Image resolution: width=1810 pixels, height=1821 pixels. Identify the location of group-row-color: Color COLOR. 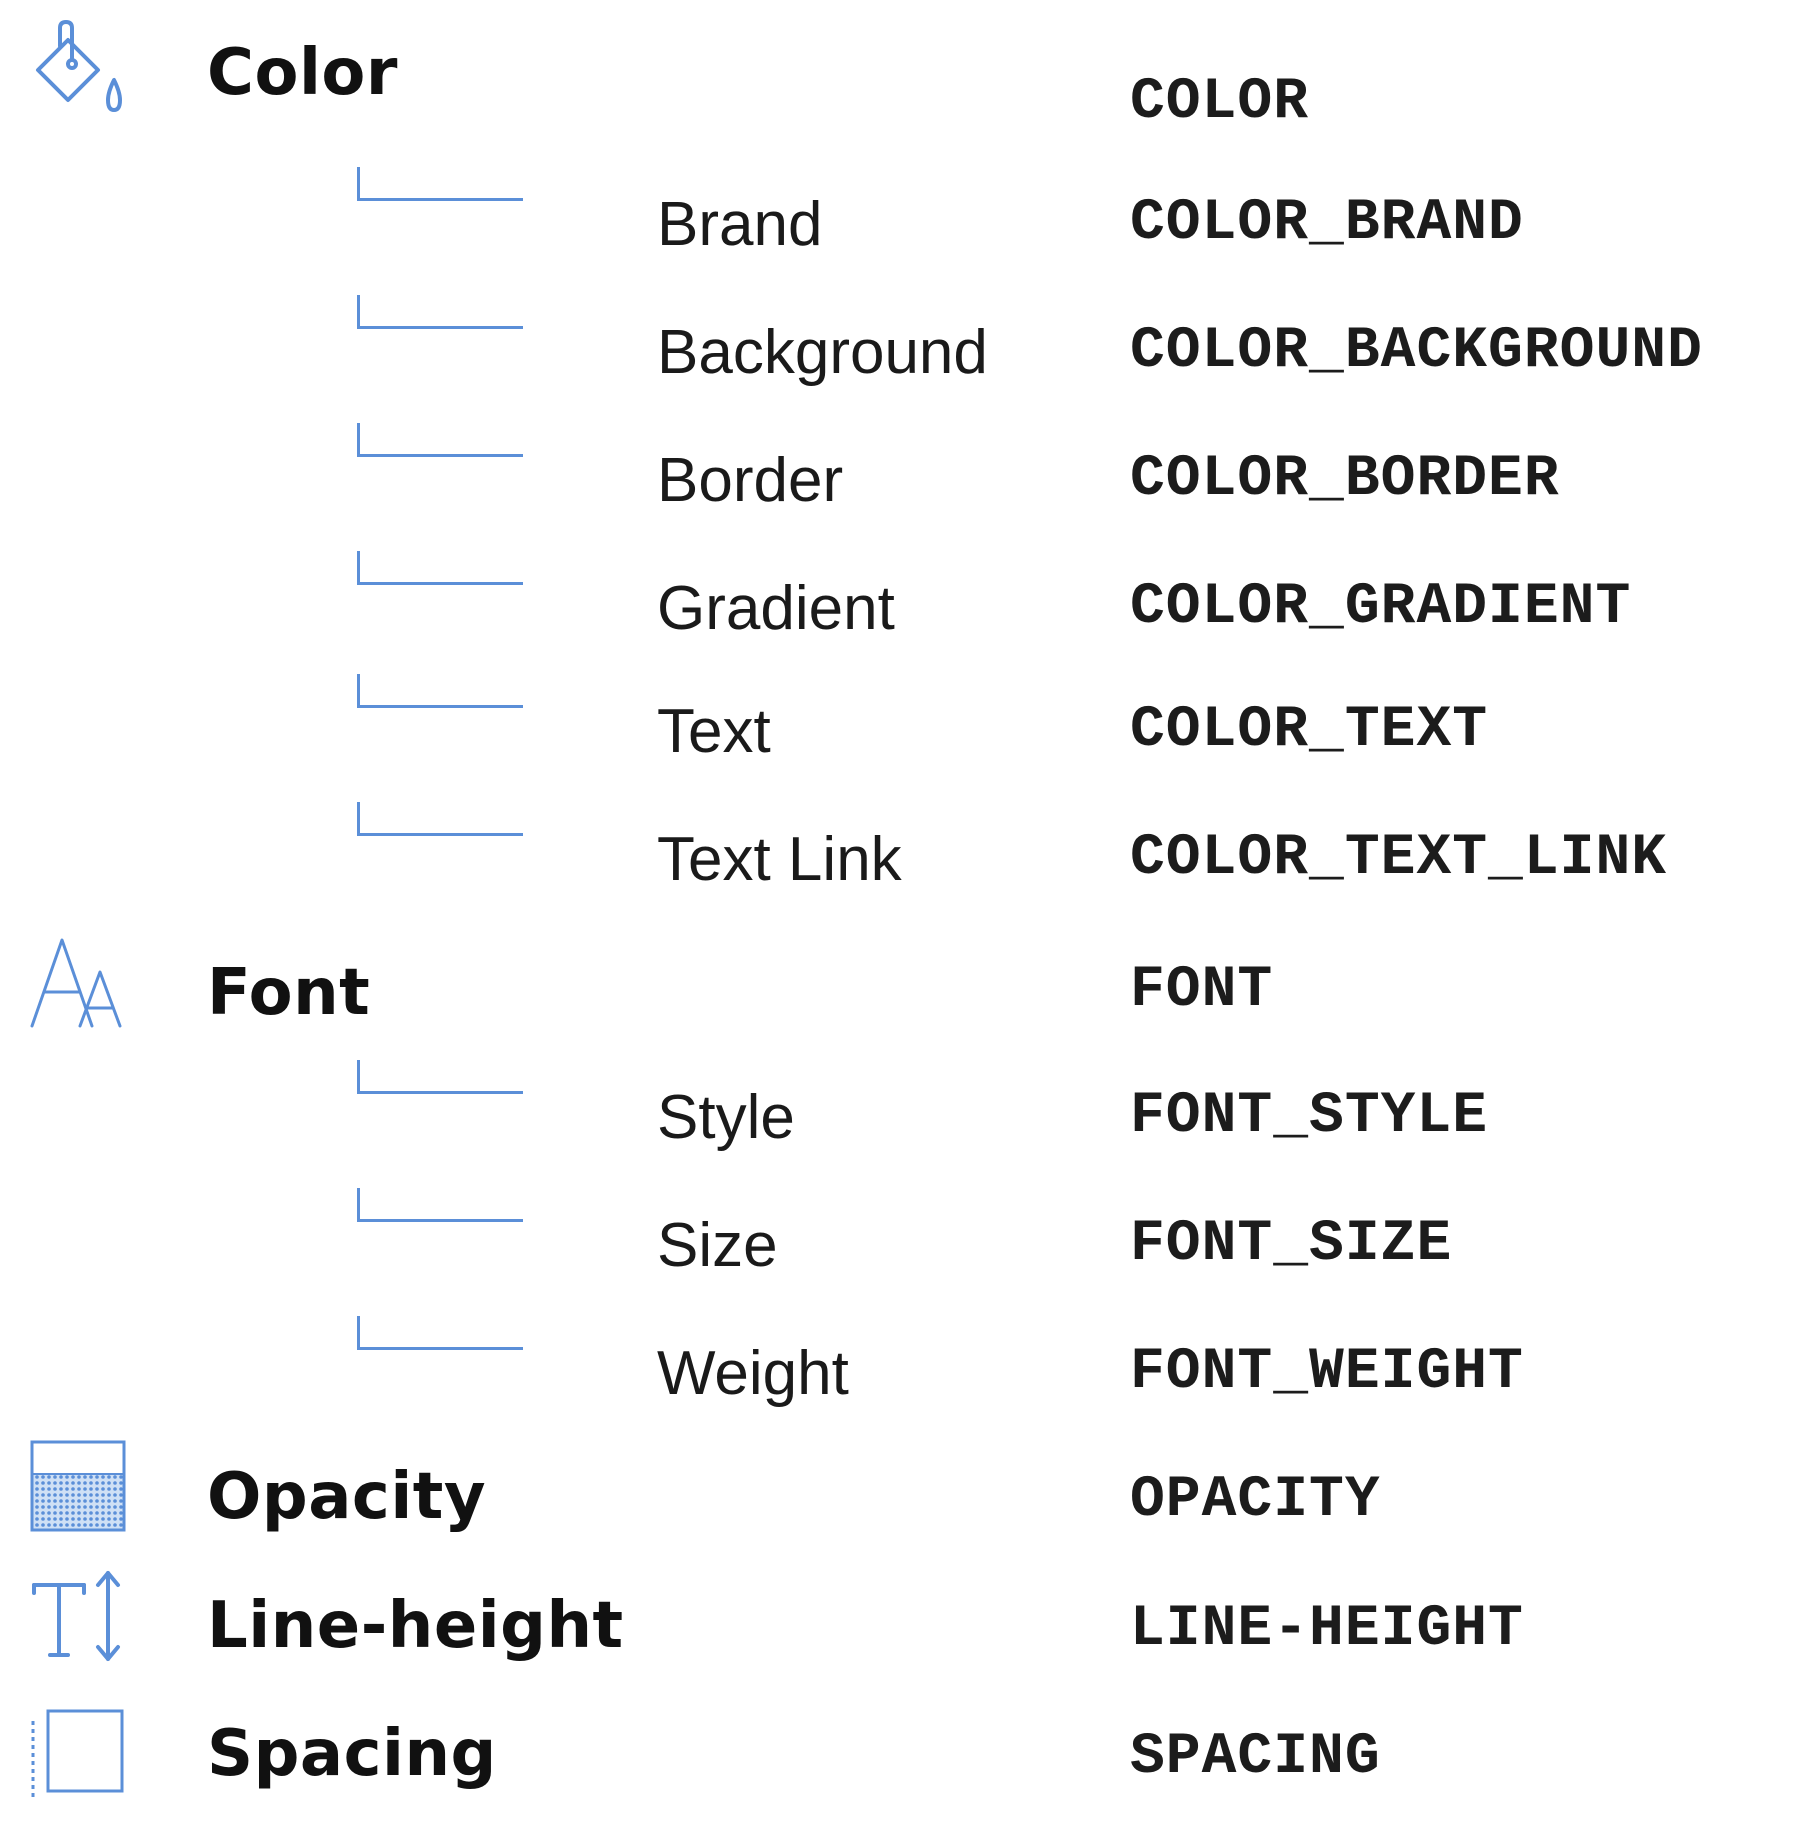
(905, 67).